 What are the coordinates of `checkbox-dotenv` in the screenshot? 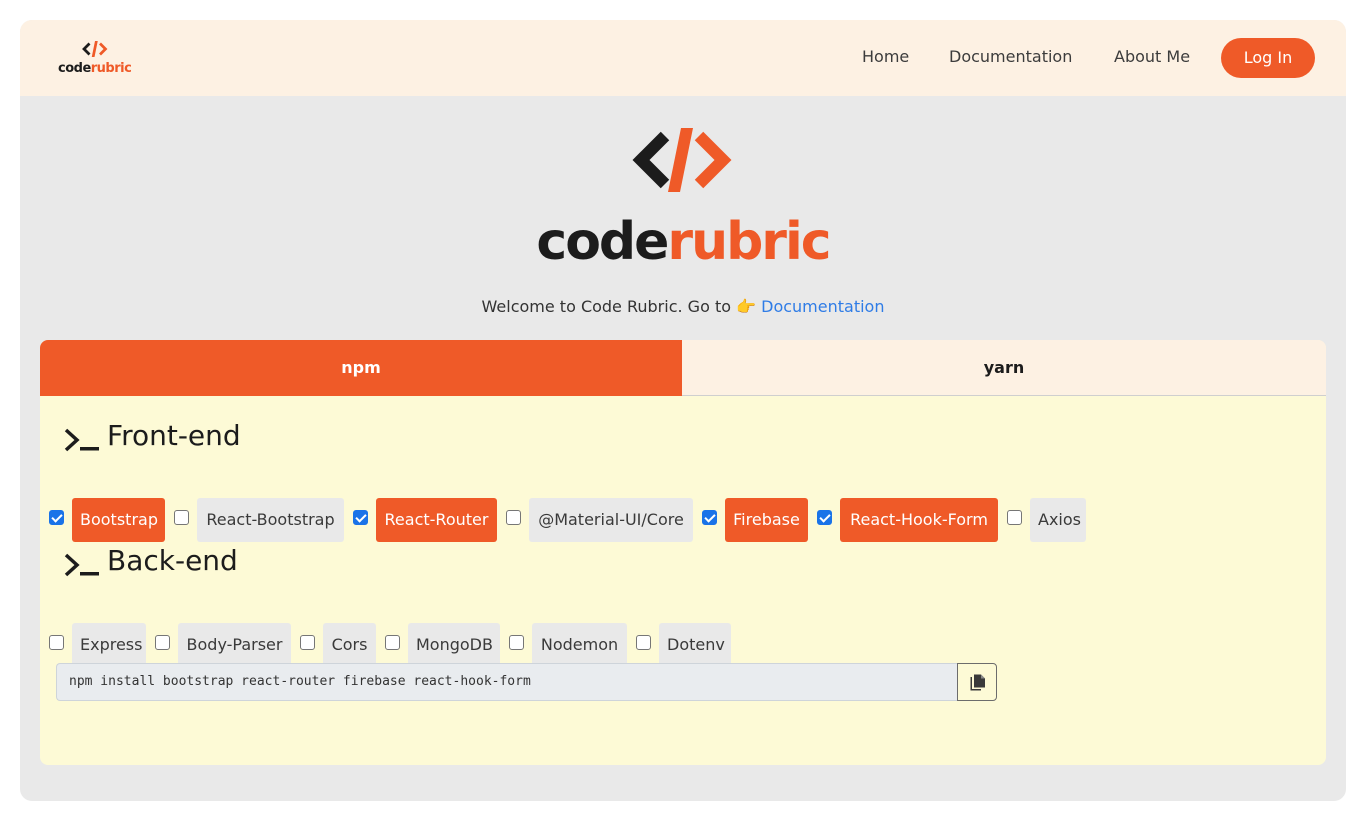 It's located at (643, 642).